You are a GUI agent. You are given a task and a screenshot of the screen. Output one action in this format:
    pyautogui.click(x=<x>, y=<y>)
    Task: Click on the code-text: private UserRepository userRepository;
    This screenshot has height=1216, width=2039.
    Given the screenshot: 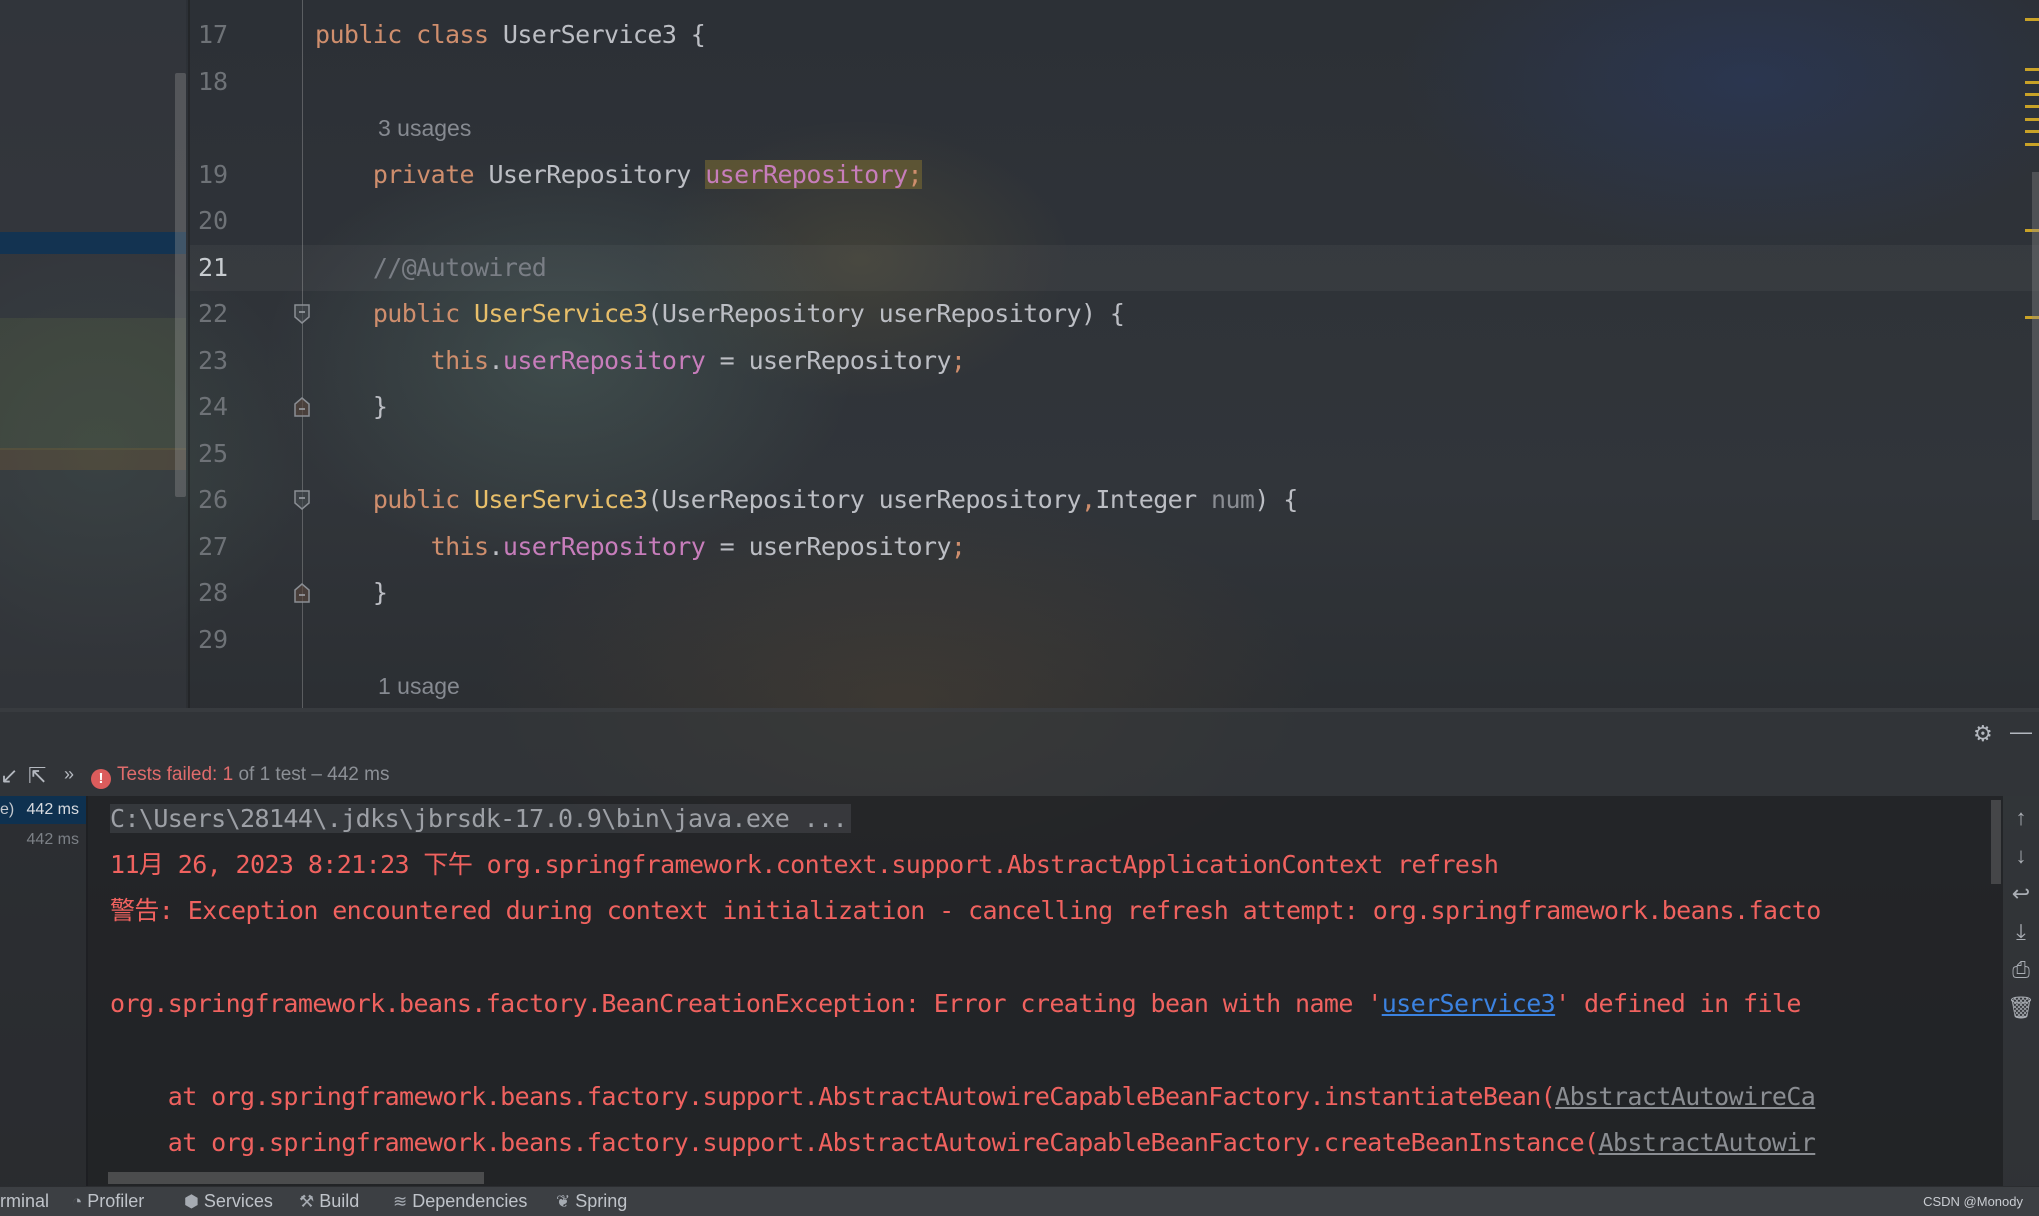 What is the action you would take?
    pyautogui.click(x=619, y=175)
    